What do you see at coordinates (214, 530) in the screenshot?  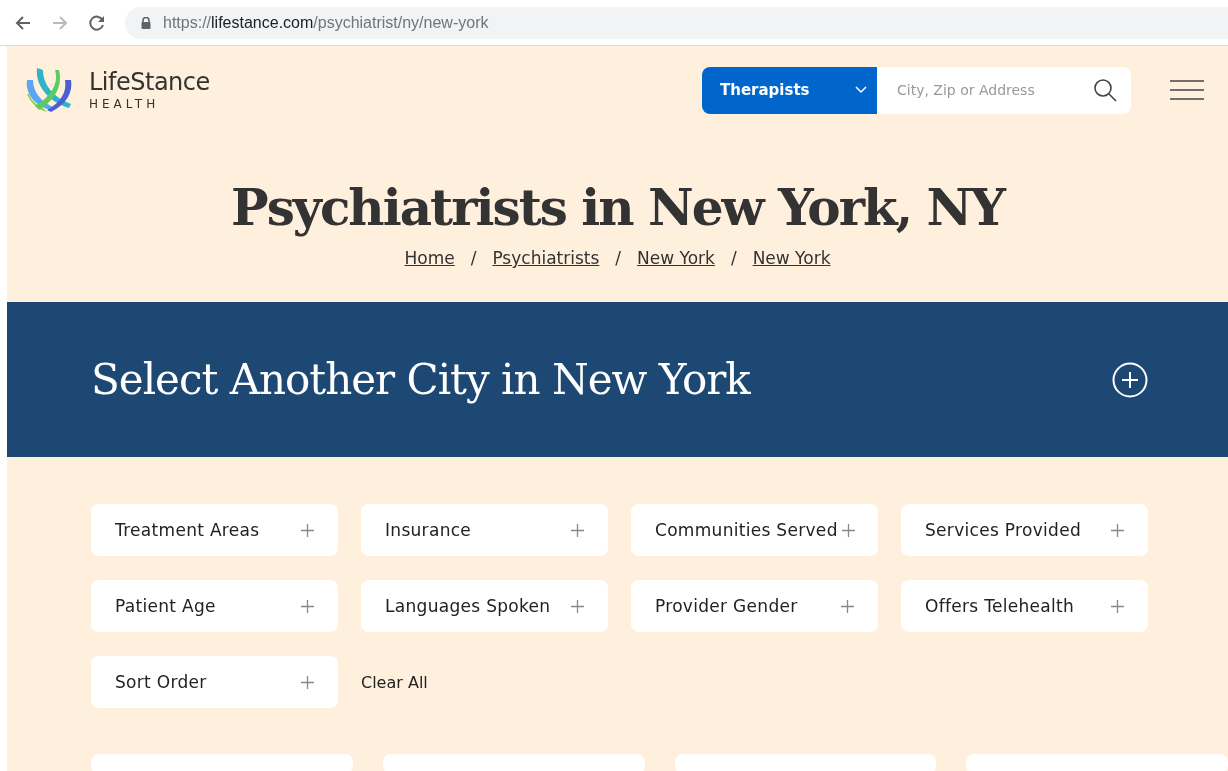 I see `filter-button: Treatment Areas` at bounding box center [214, 530].